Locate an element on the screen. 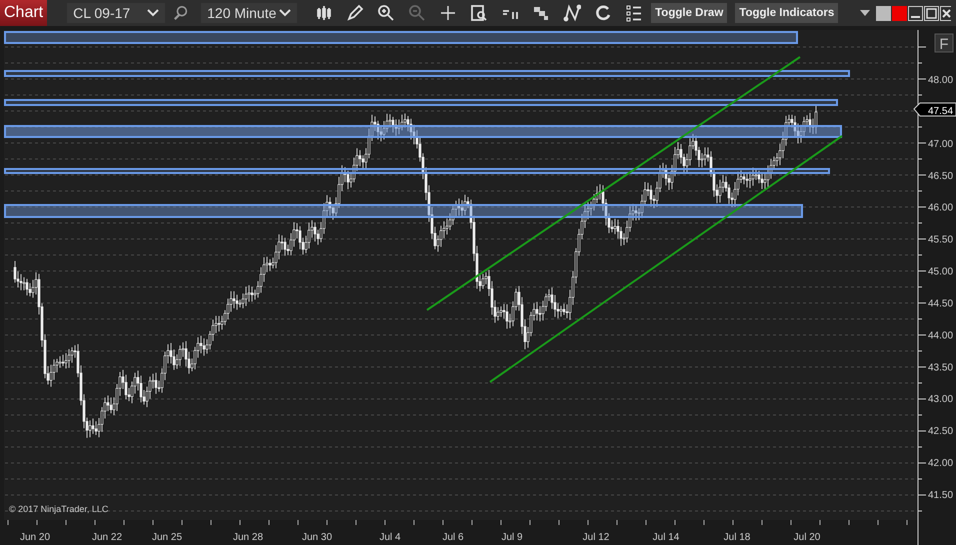 The height and width of the screenshot is (545, 956). pencil-icon is located at coordinates (355, 13).